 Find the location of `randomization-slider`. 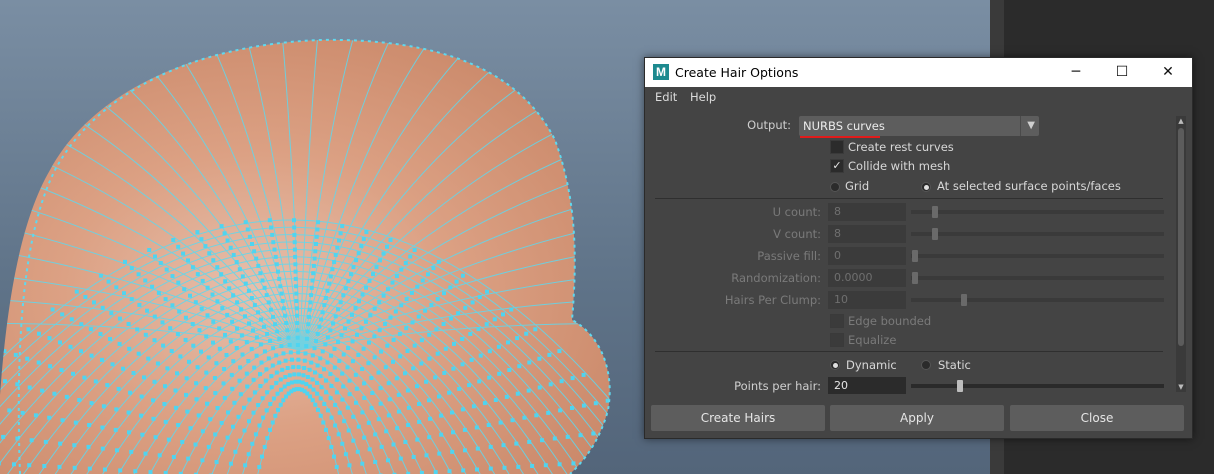

randomization-slider is located at coordinates (1037, 278).